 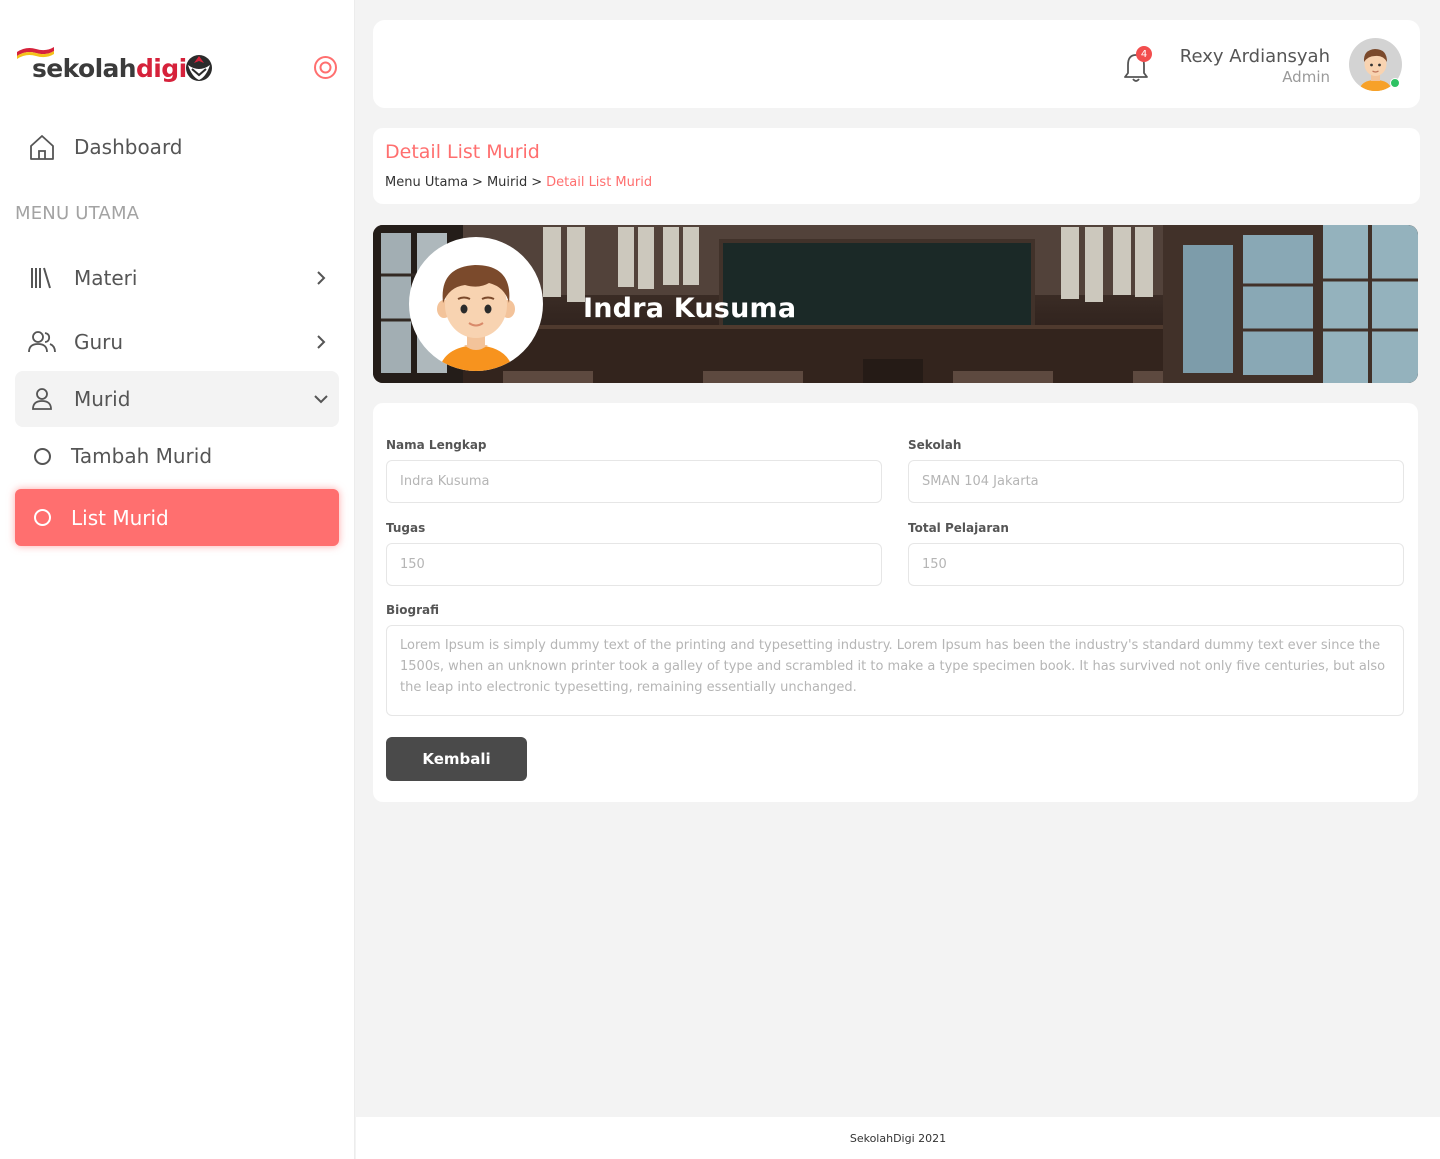 What do you see at coordinates (199, 68) in the screenshot?
I see `logo-emblem-icon` at bounding box center [199, 68].